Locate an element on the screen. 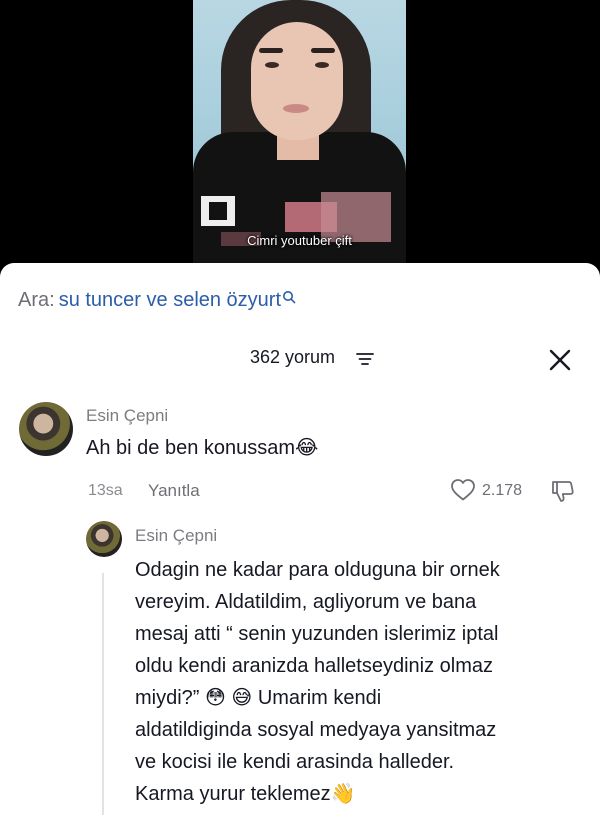 This screenshot has height=815, width=600. like-count: 2.178 is located at coordinates (502, 490).